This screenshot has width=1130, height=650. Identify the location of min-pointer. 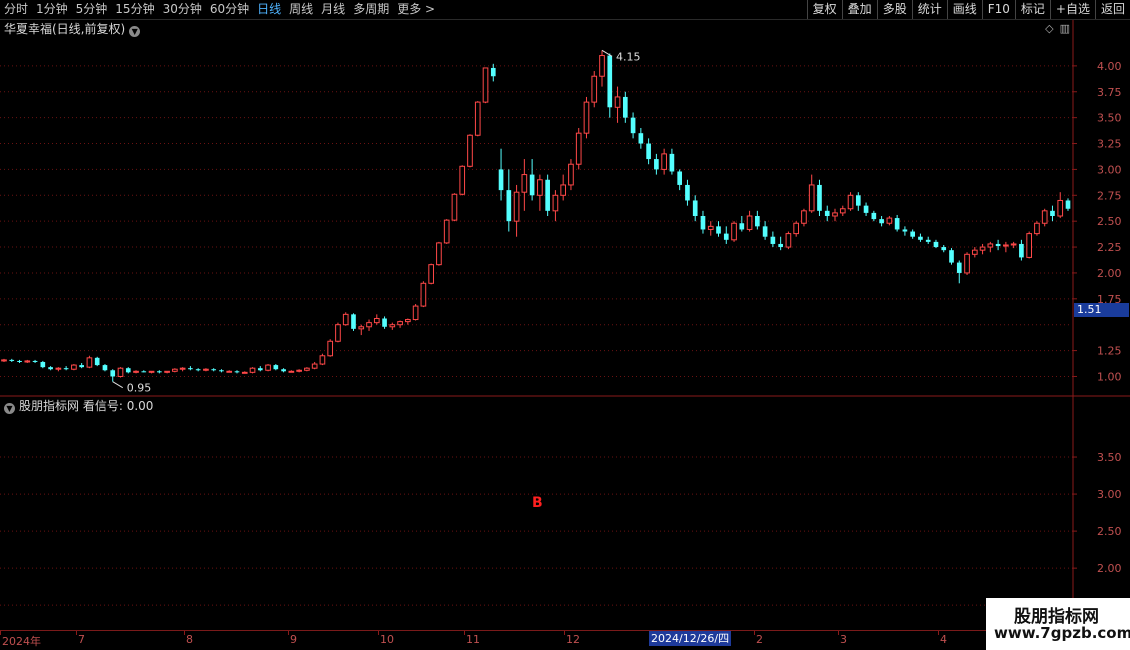
(117, 385).